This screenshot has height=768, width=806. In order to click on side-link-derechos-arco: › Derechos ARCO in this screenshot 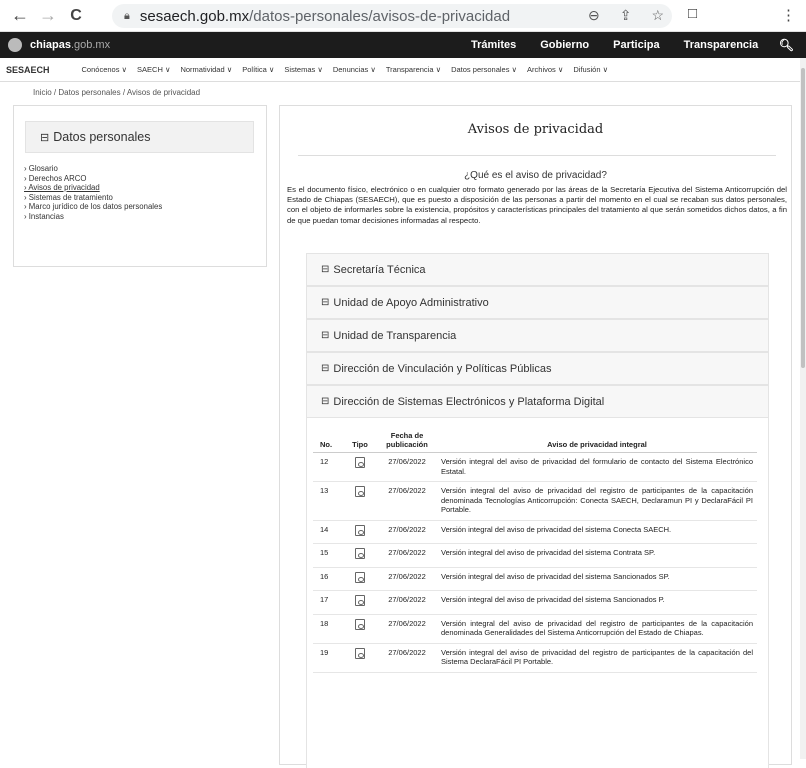, I will do `click(139, 179)`.